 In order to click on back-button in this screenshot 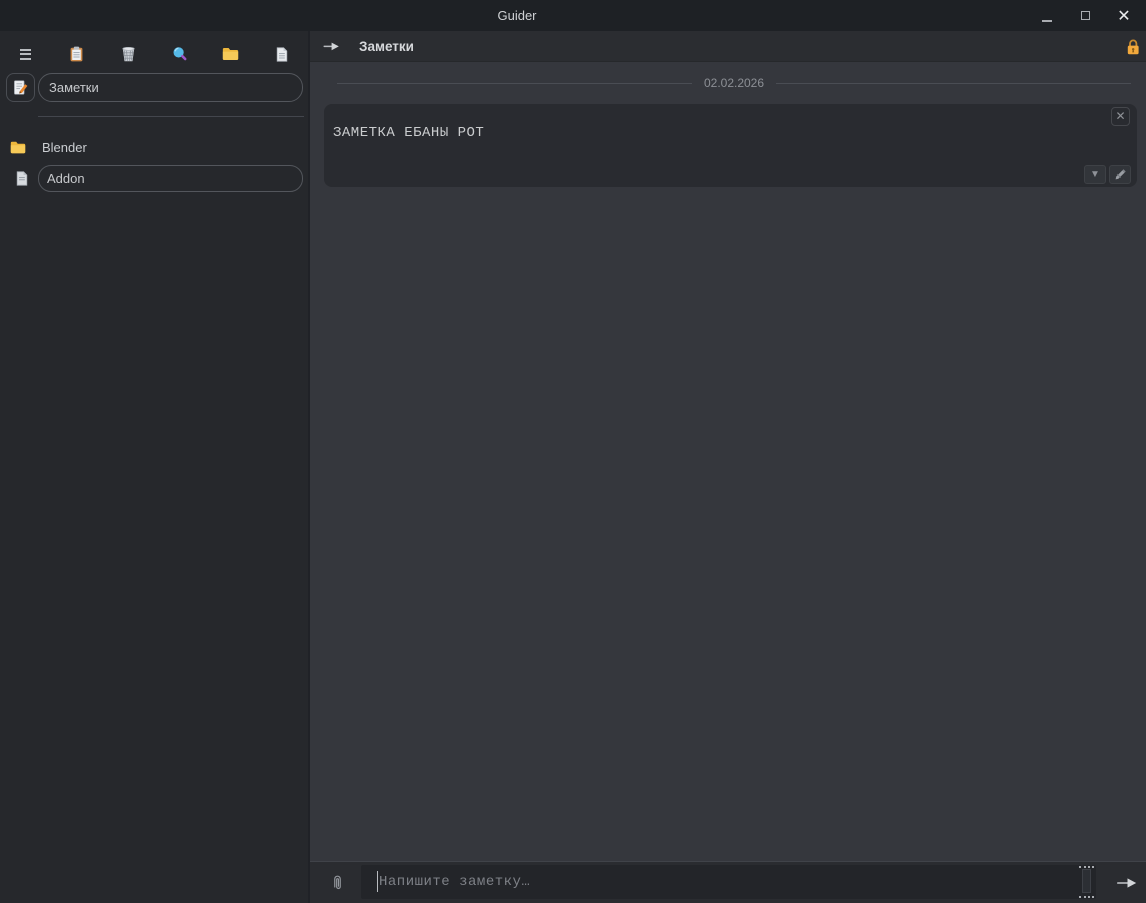, I will do `click(332, 47)`.